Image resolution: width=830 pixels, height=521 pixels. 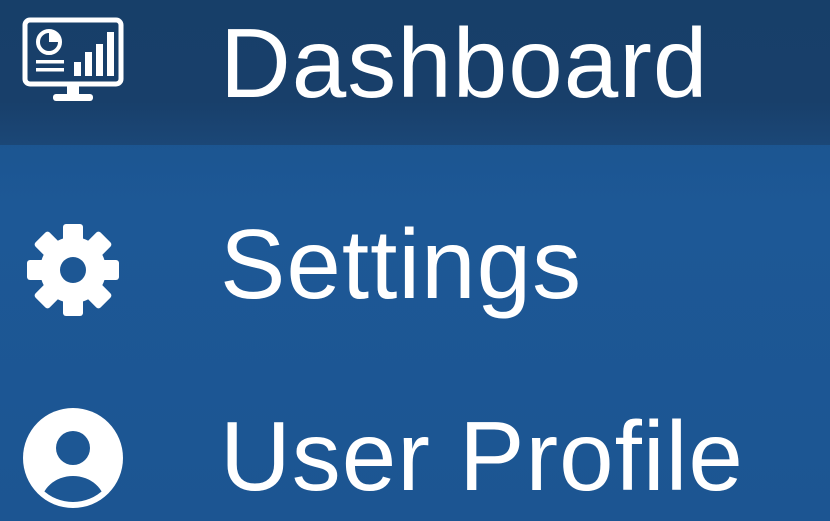 What do you see at coordinates (73, 61) in the screenshot?
I see `dashboard-monitor-icon` at bounding box center [73, 61].